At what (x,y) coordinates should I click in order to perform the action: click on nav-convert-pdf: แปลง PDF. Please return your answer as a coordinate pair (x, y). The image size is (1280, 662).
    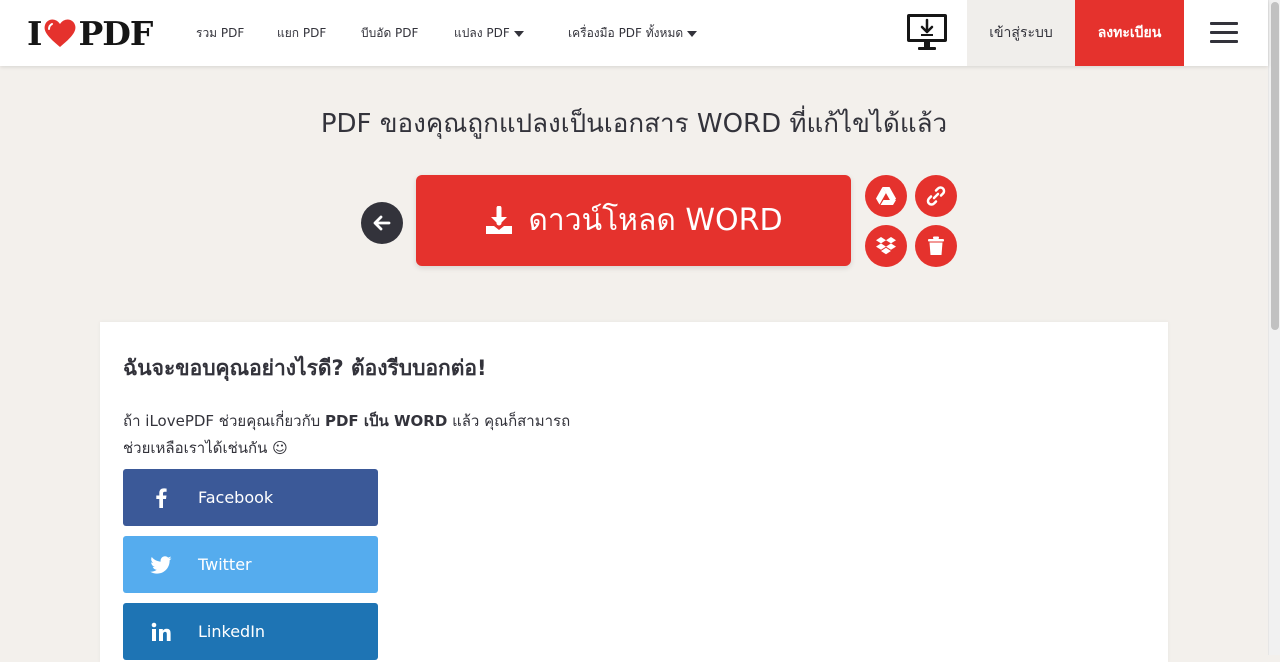
    Looking at the image, I should click on (489, 33).